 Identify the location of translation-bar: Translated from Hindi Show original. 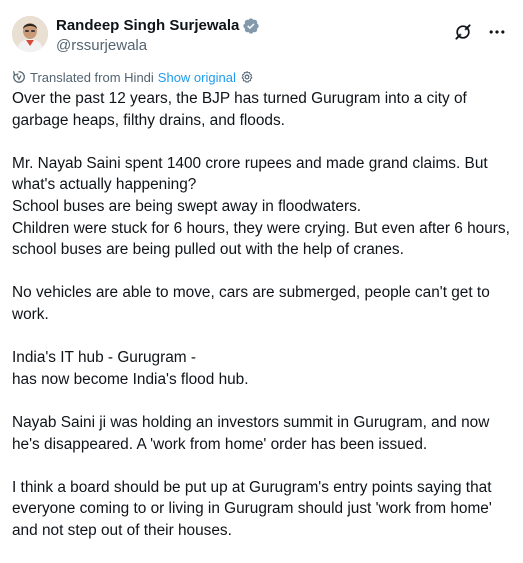
(133, 77).